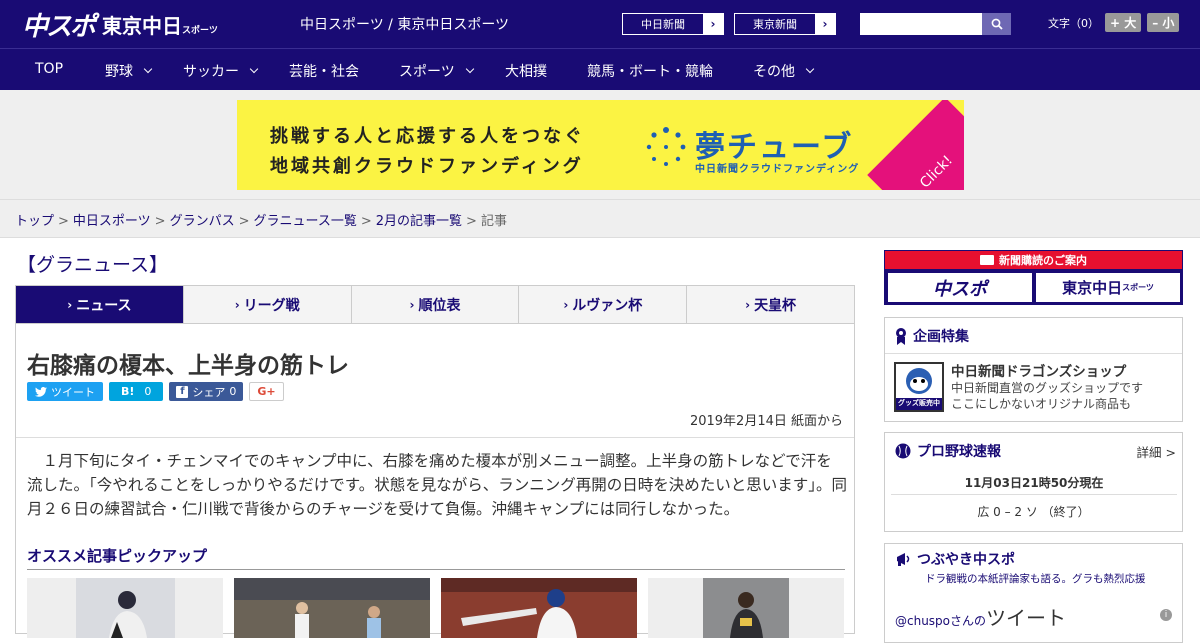  I want to click on soccer-photo, so click(332, 608).